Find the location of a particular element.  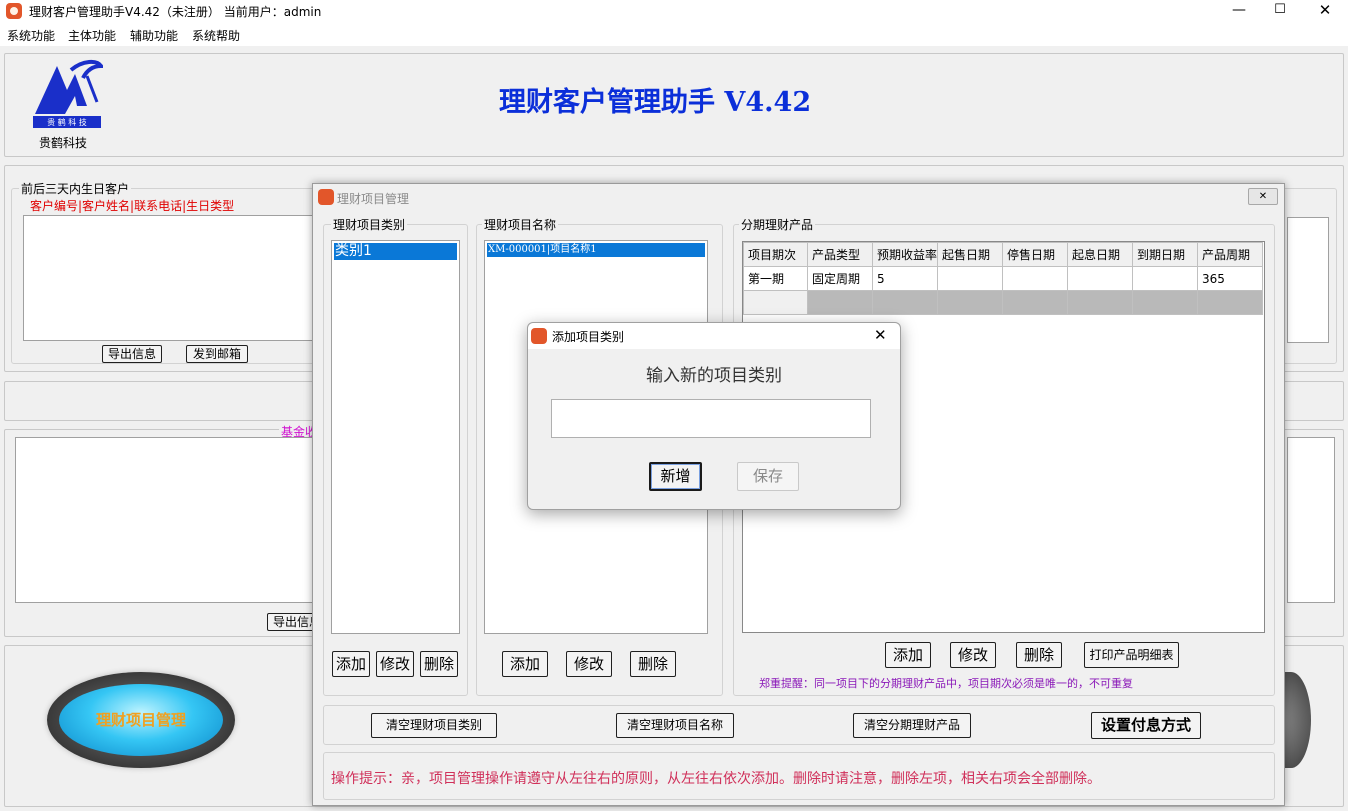

col-header: 起售日期 is located at coordinates (970, 254).